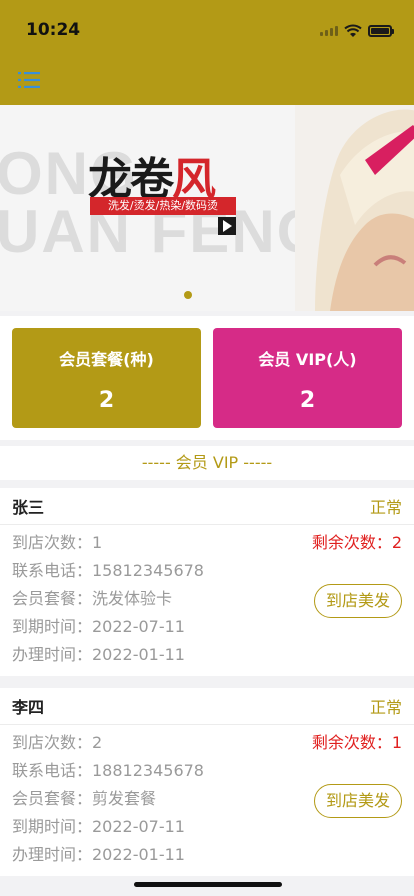  Describe the element at coordinates (163, 206) in the screenshot. I see `brand-tagline: 洗发/烫发/热染/数码烫` at that location.